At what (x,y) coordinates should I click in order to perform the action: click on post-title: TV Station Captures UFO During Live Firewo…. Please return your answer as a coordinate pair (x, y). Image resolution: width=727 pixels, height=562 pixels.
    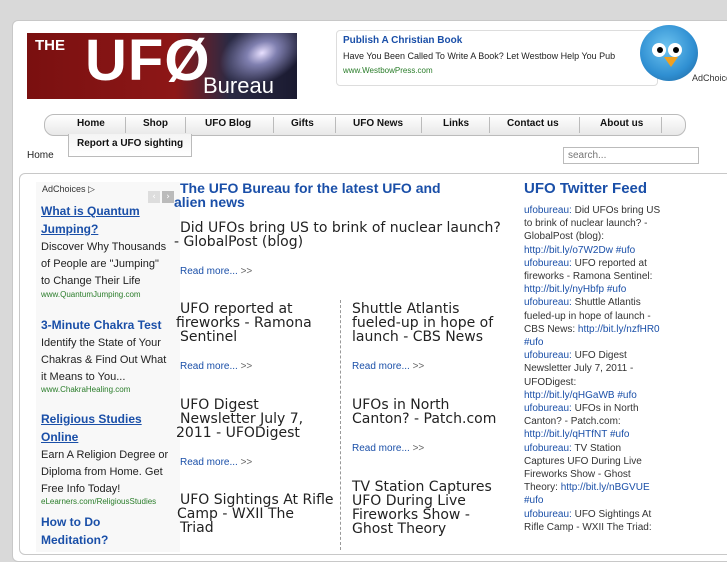
    Looking at the image, I should click on (432, 508).